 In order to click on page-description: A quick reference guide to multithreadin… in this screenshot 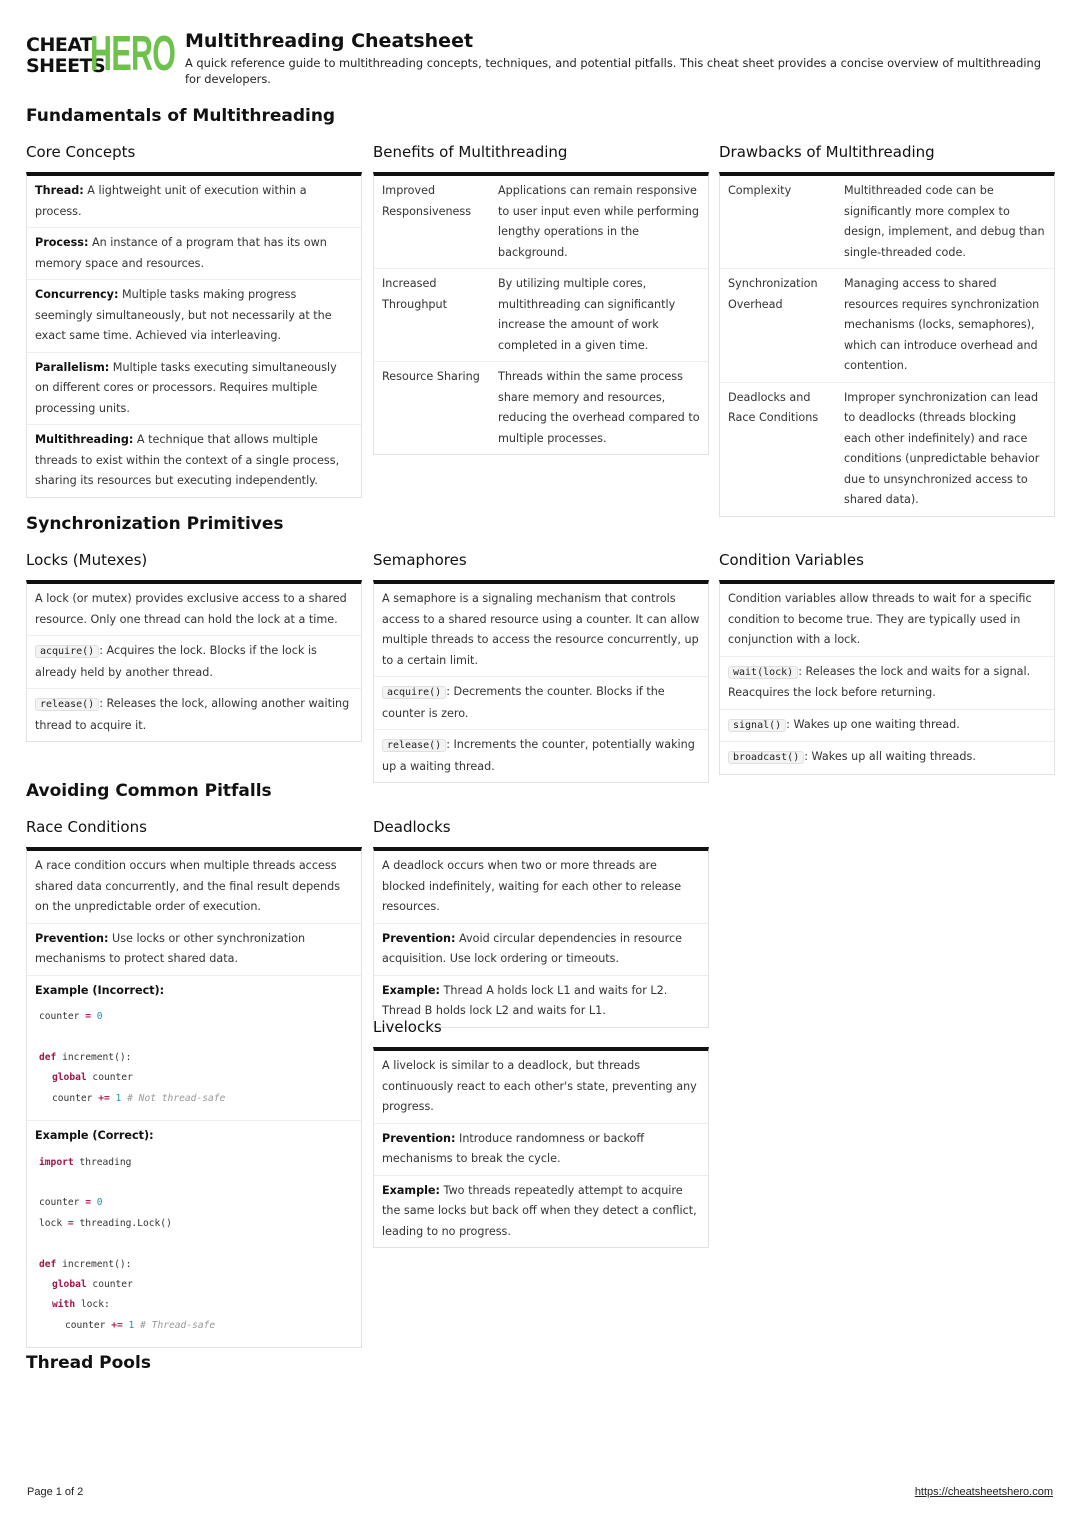, I will do `click(613, 71)`.